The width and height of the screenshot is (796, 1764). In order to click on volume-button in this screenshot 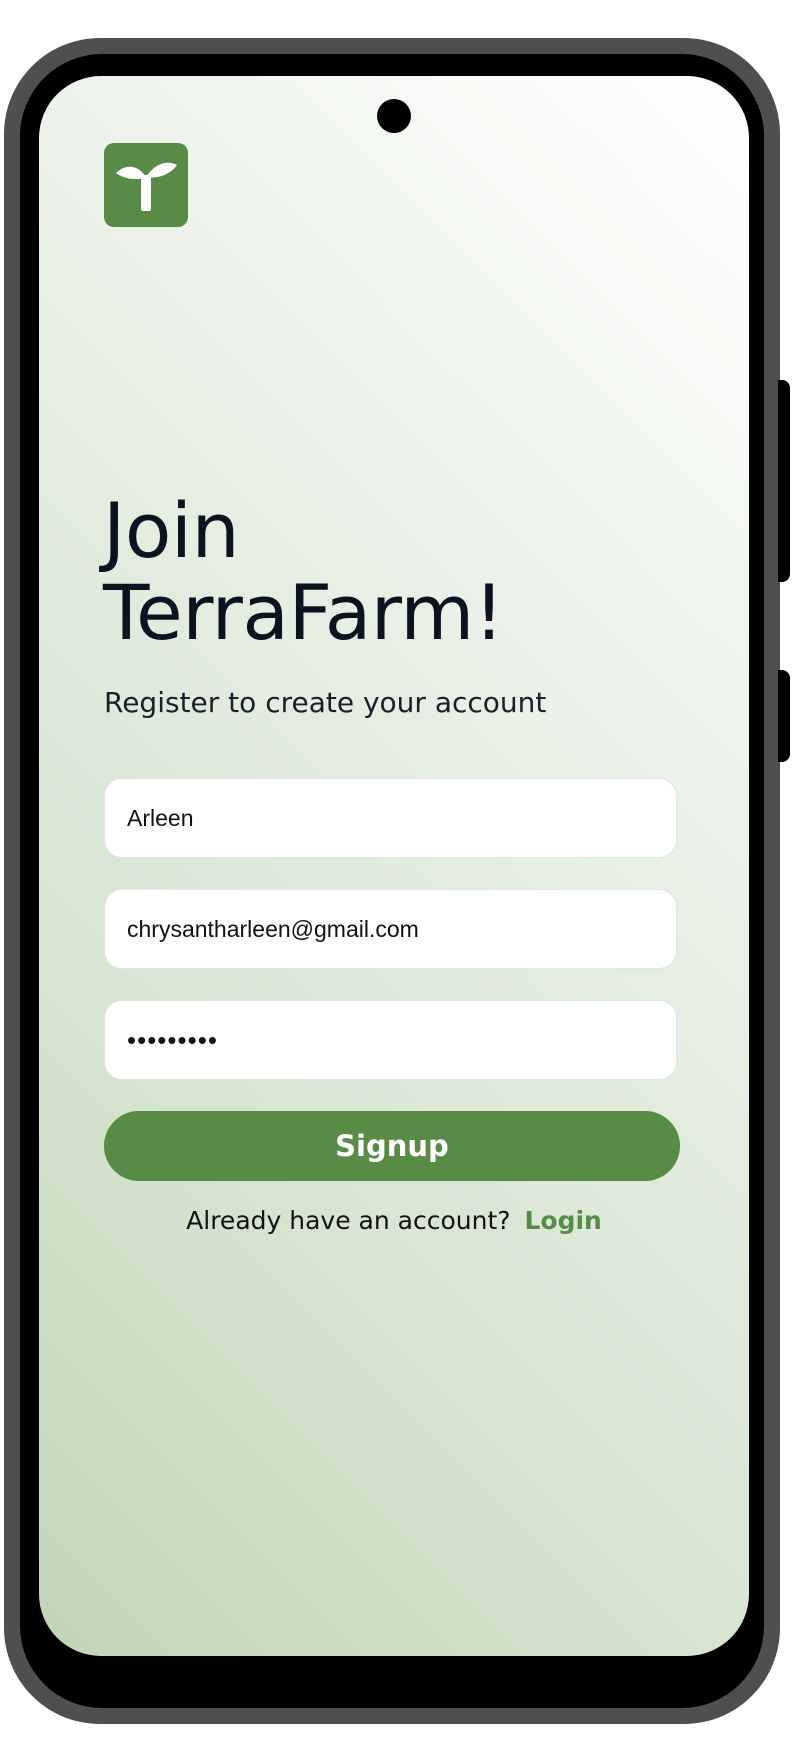, I will do `click(784, 481)`.